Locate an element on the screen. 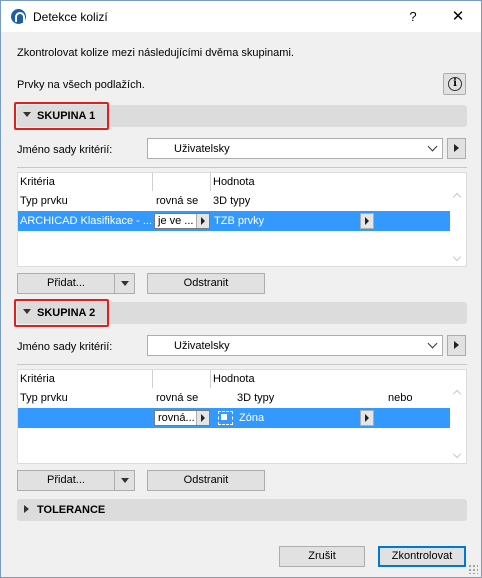 The height and width of the screenshot is (578, 482). group2-list-scrollbar is located at coordinates (458, 416).